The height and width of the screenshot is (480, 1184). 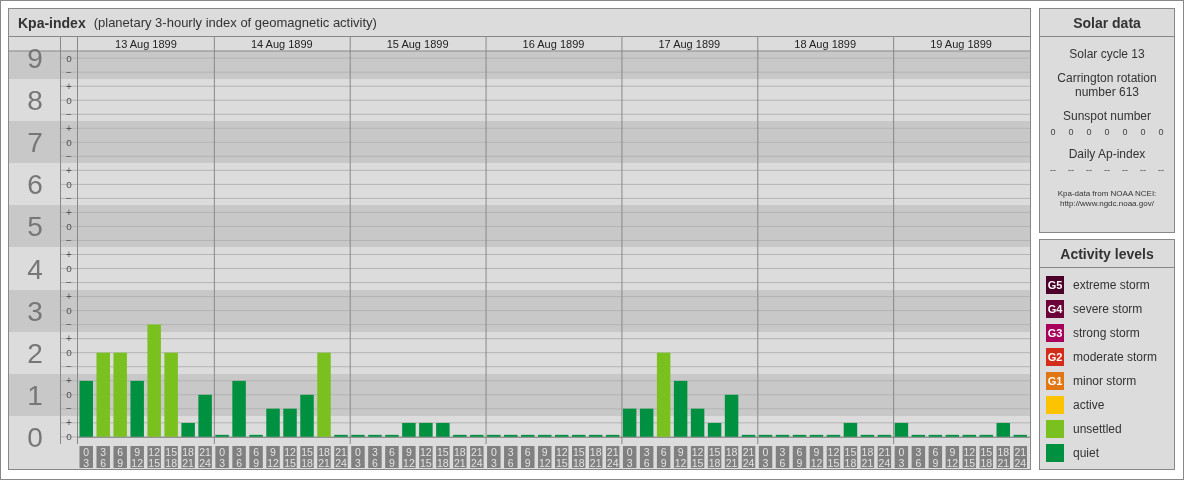 I want to click on kp-scale-label: 8, so click(x=35, y=101).